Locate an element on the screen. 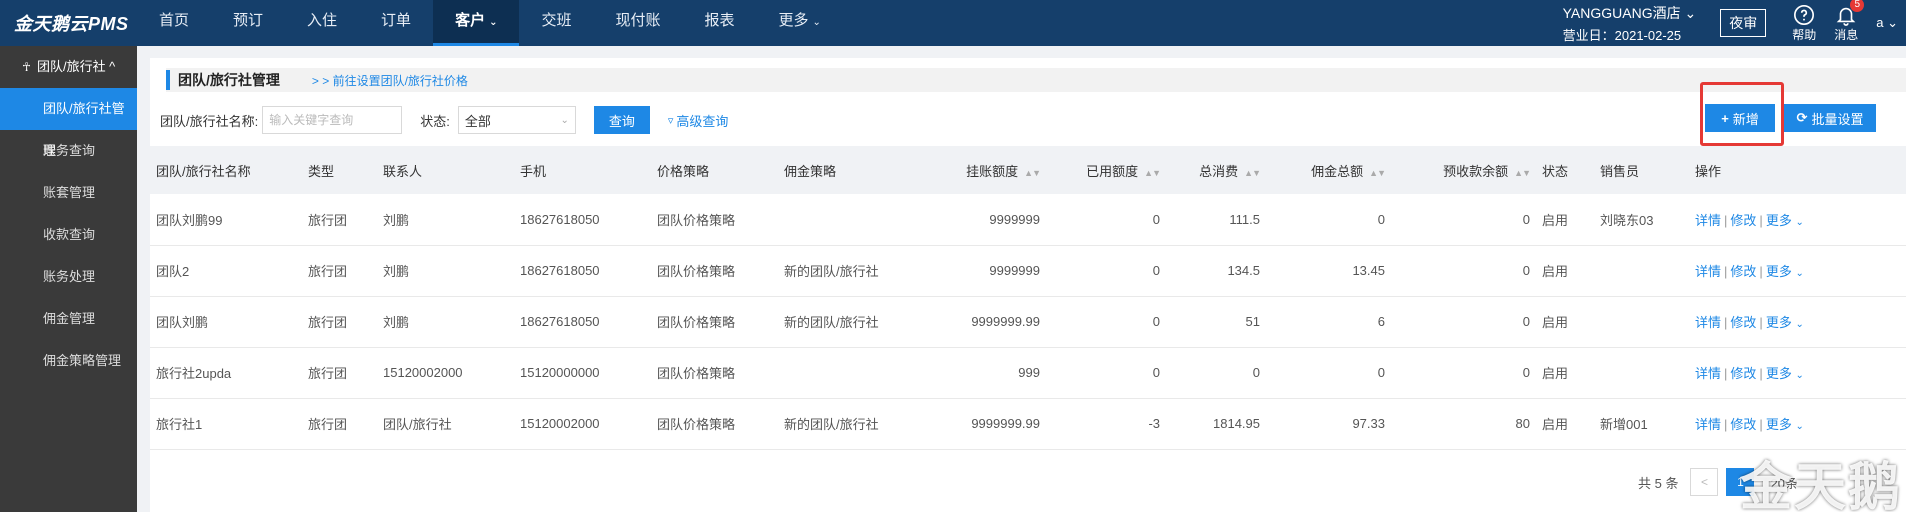 Image resolution: width=1906 pixels, height=512 pixels. cell-name: 旅行社2upda is located at coordinates (226, 373).